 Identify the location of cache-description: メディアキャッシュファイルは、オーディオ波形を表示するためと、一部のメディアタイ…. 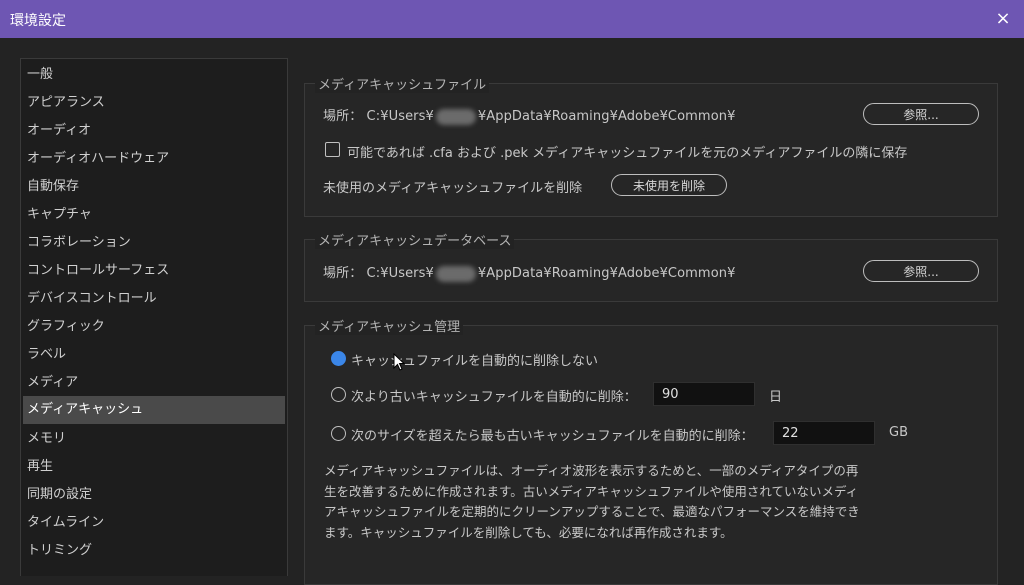
(592, 501).